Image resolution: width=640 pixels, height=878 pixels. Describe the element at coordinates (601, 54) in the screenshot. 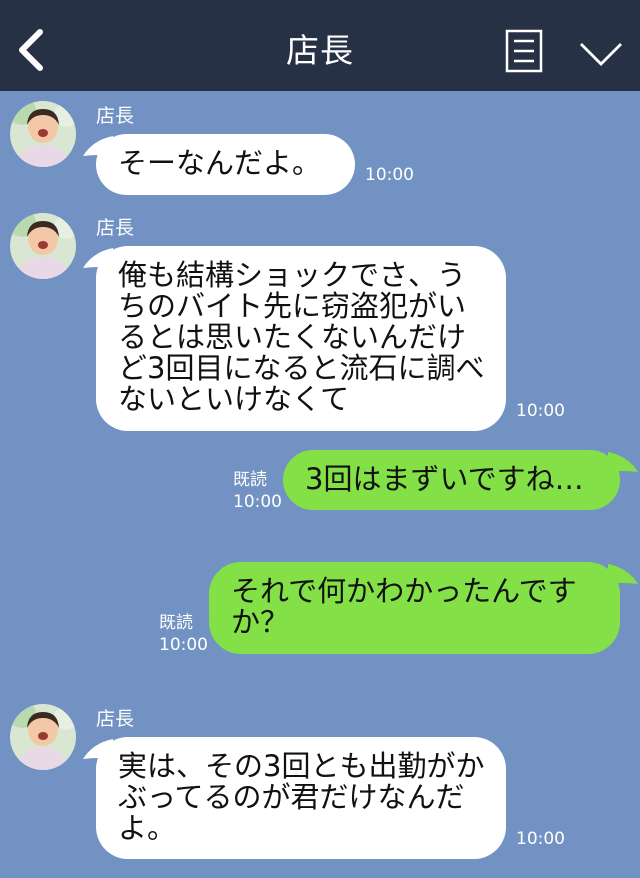

I see `chevron-down-icon` at that location.